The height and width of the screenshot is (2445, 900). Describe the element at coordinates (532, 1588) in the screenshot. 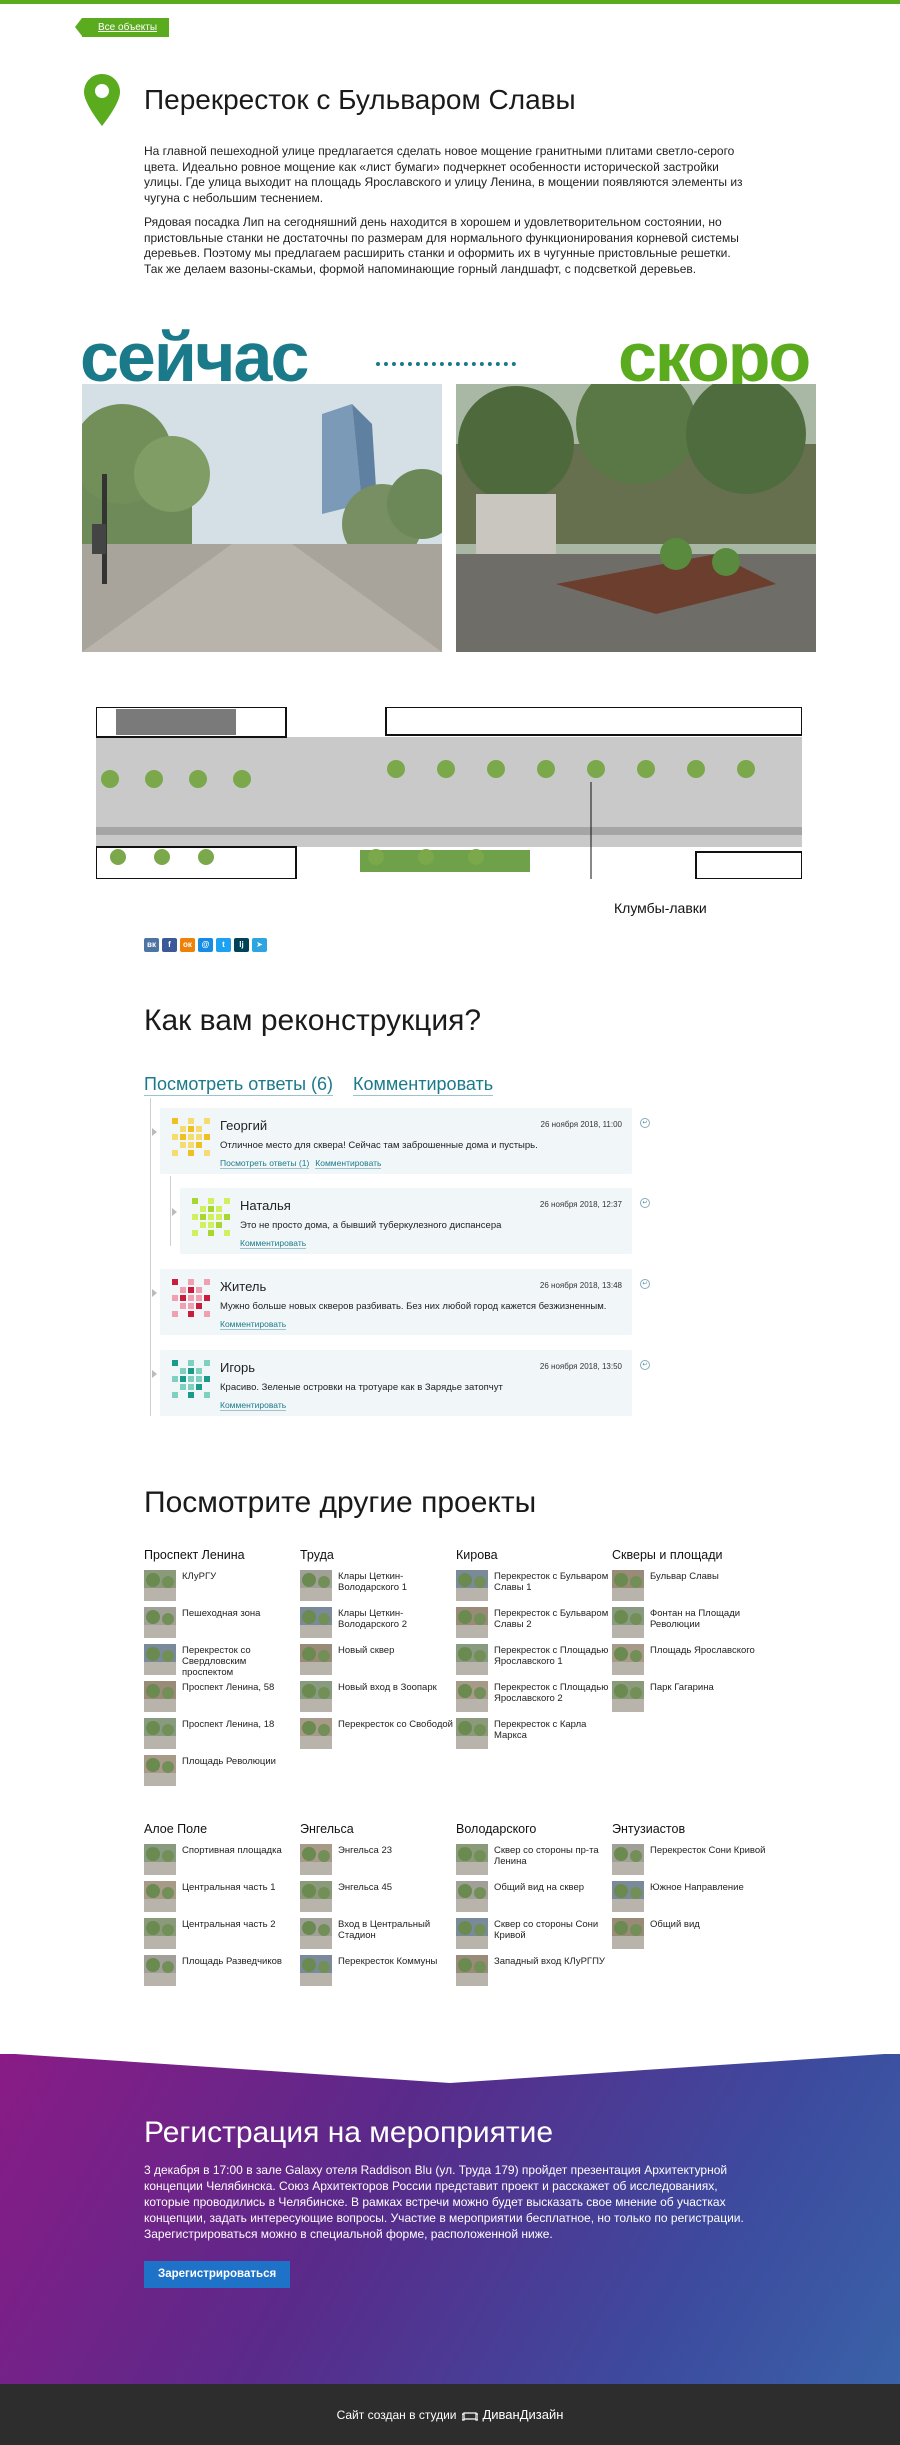

I see `project-link: Перекресток с Бульваром Славы 1` at that location.